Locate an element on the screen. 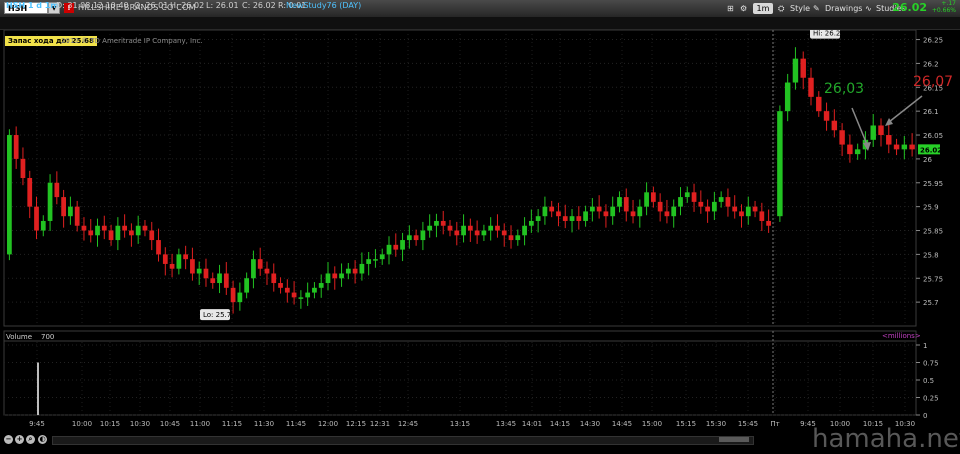 The height and width of the screenshot is (454, 960). x-tick-label: 12:15 is located at coordinates (356, 424).